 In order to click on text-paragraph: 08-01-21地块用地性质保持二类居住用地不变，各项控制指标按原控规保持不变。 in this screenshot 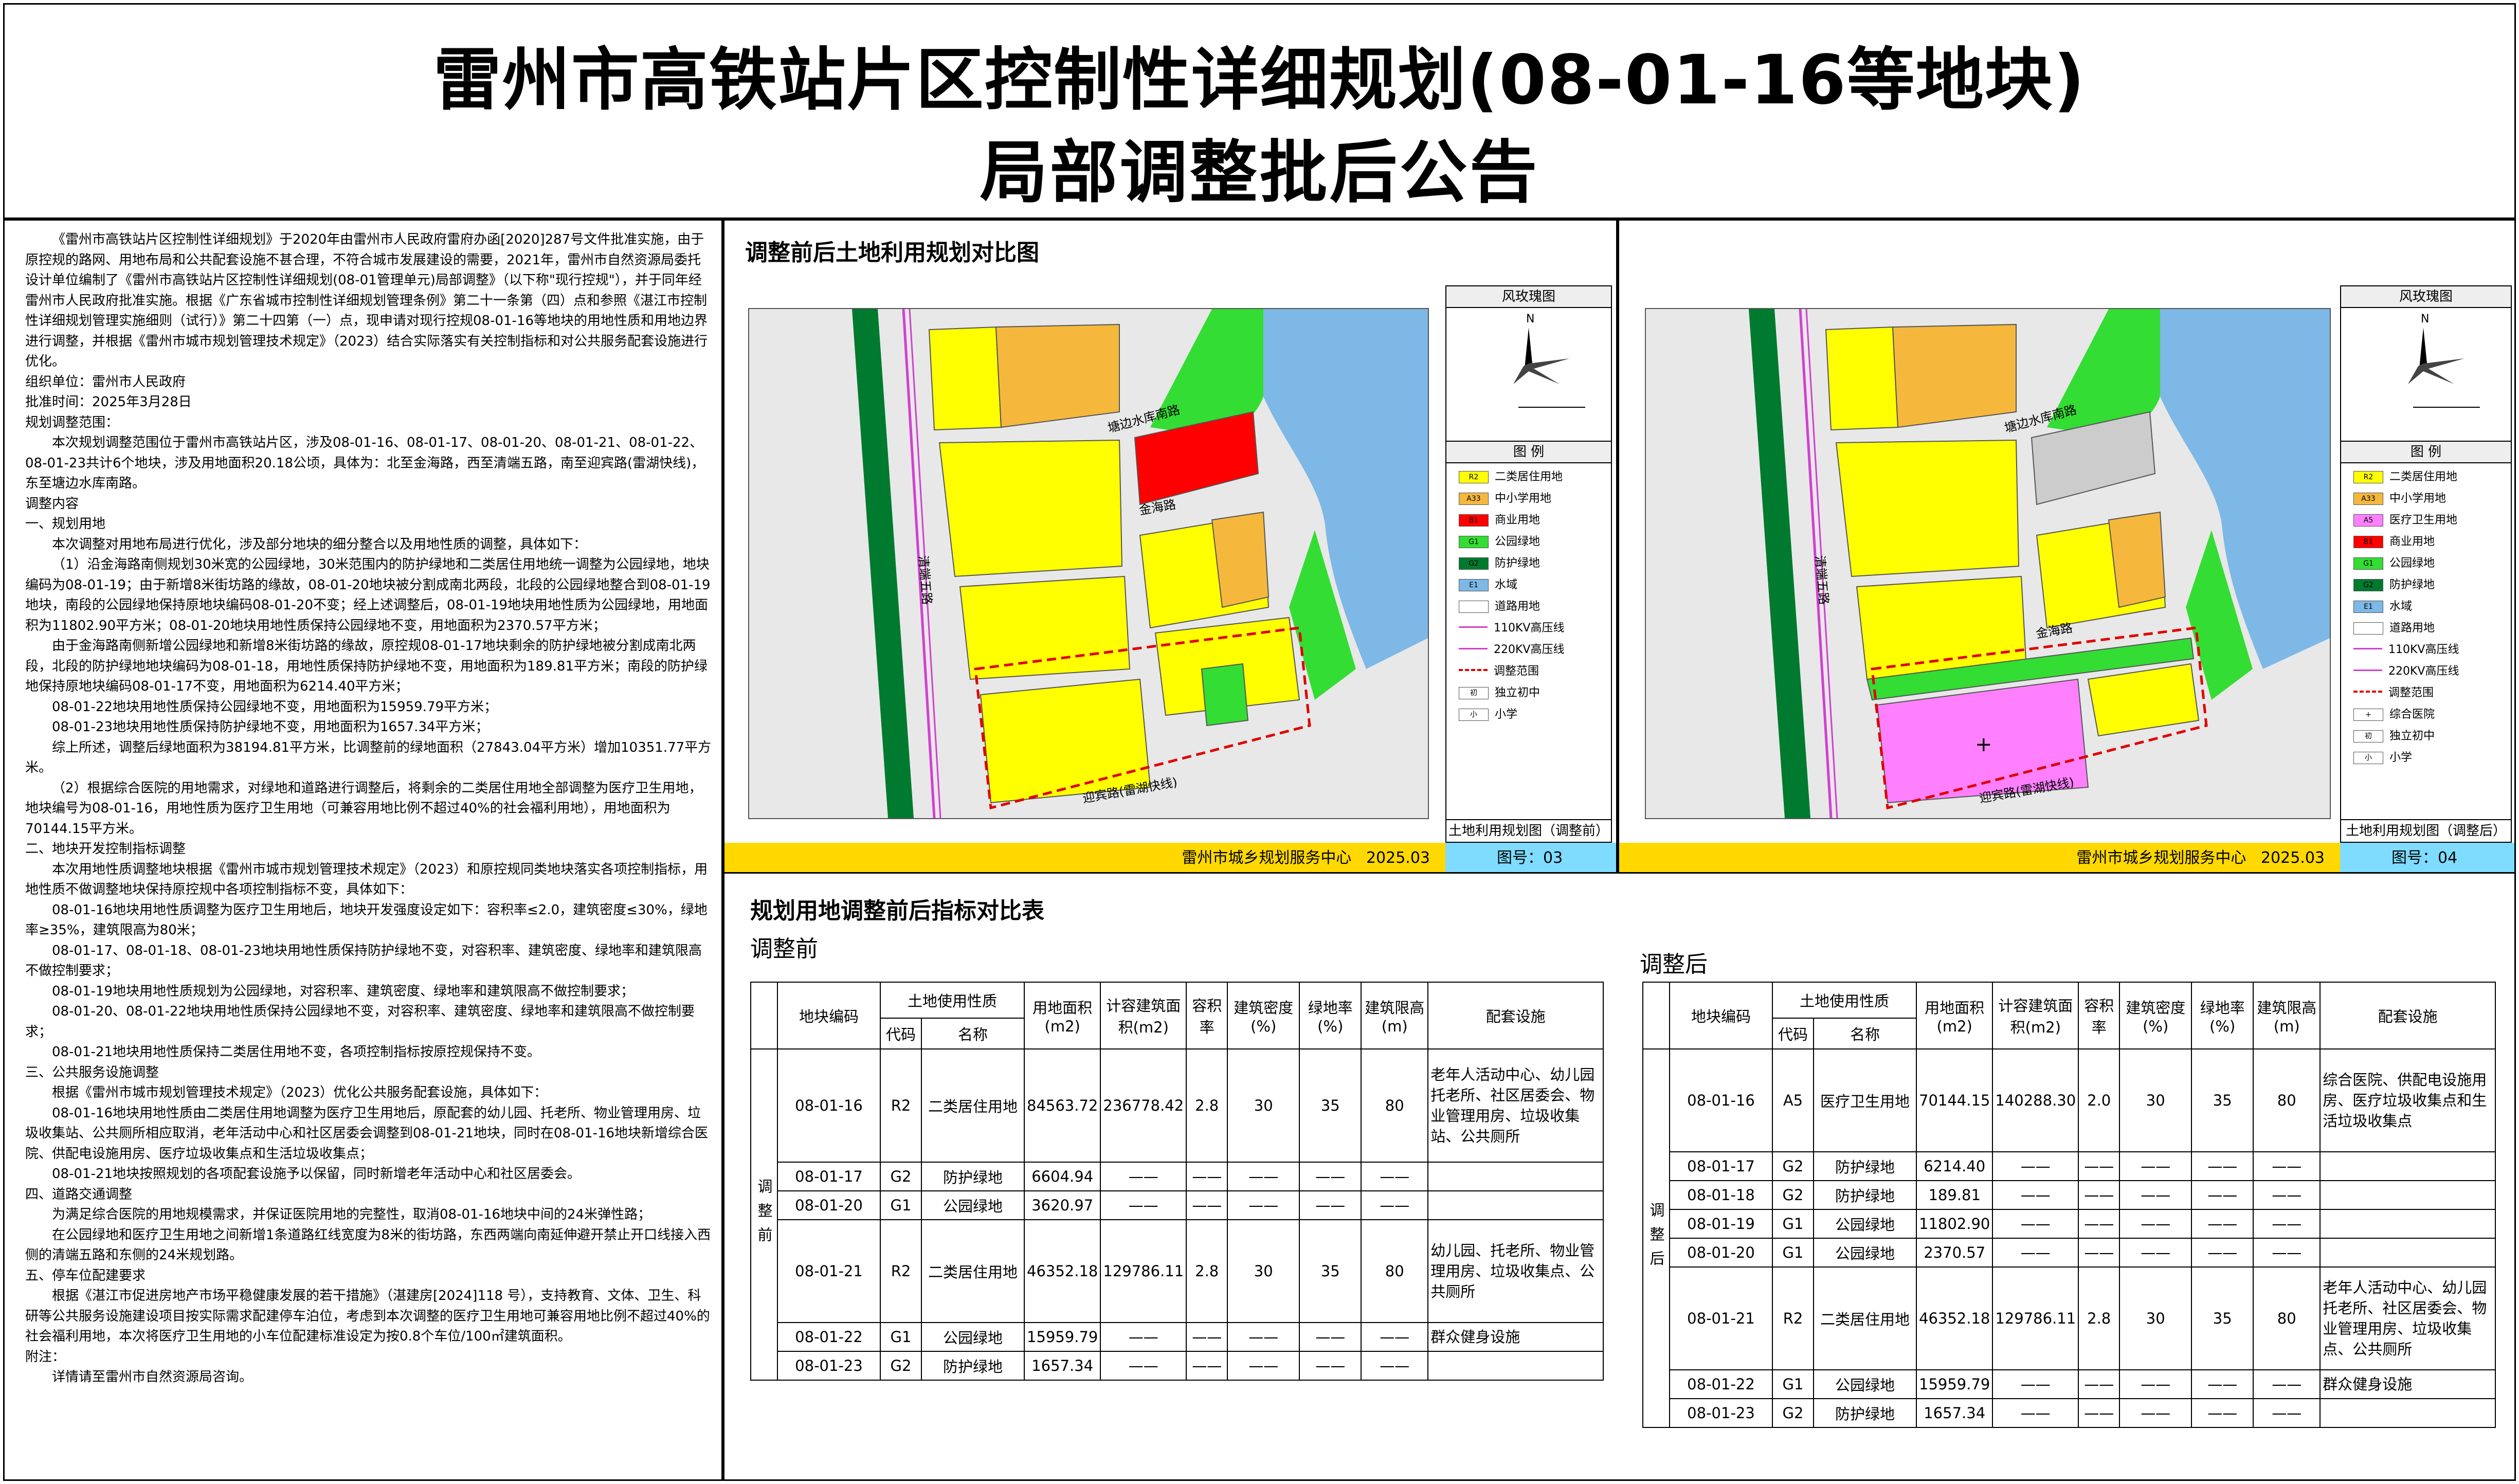, I will do `click(296, 1052)`.